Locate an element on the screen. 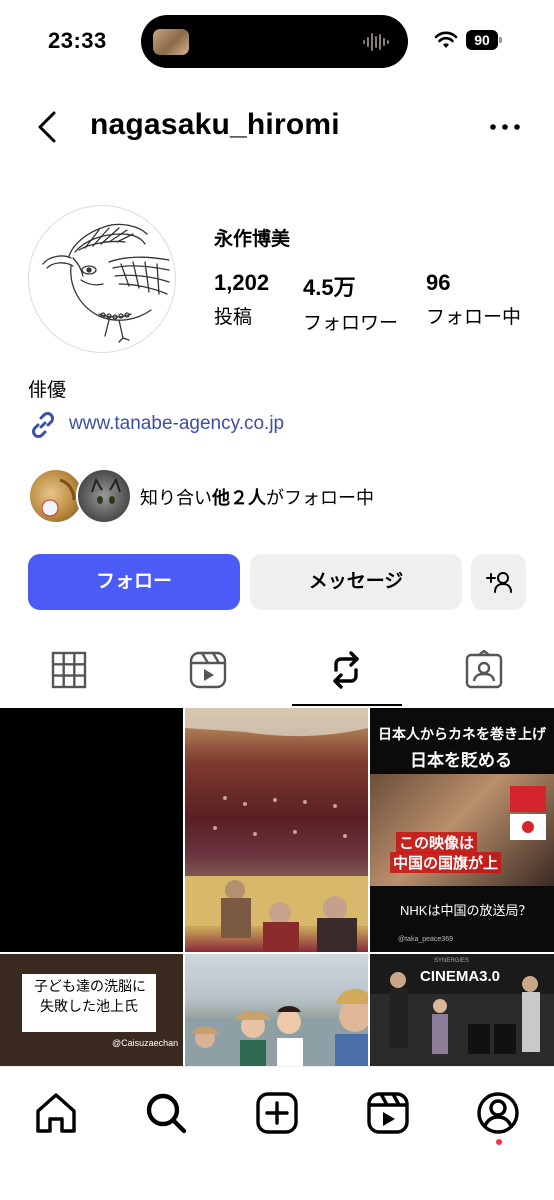 Image resolution: width=554 pixels, height=1200 pixels. suggest-user-button is located at coordinates (498, 582).